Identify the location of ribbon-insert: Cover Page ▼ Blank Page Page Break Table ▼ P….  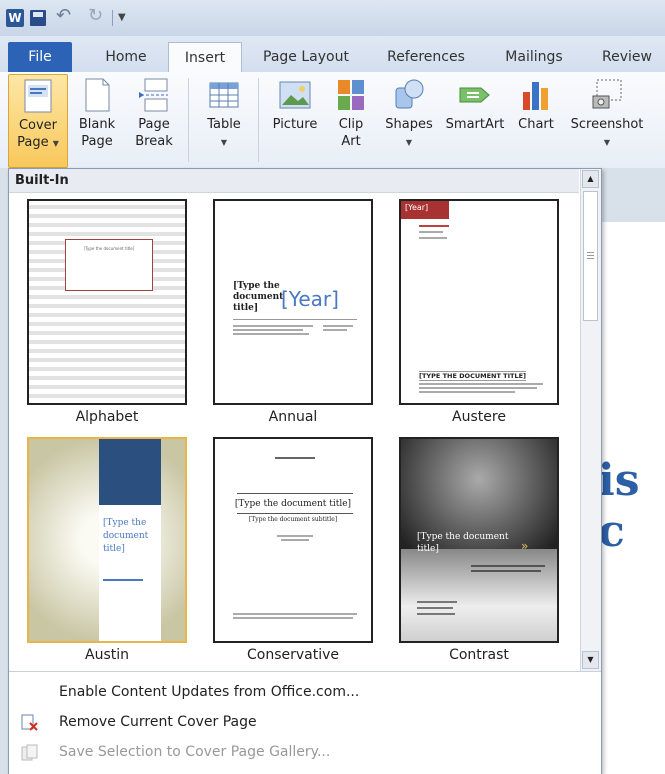
(332, 120).